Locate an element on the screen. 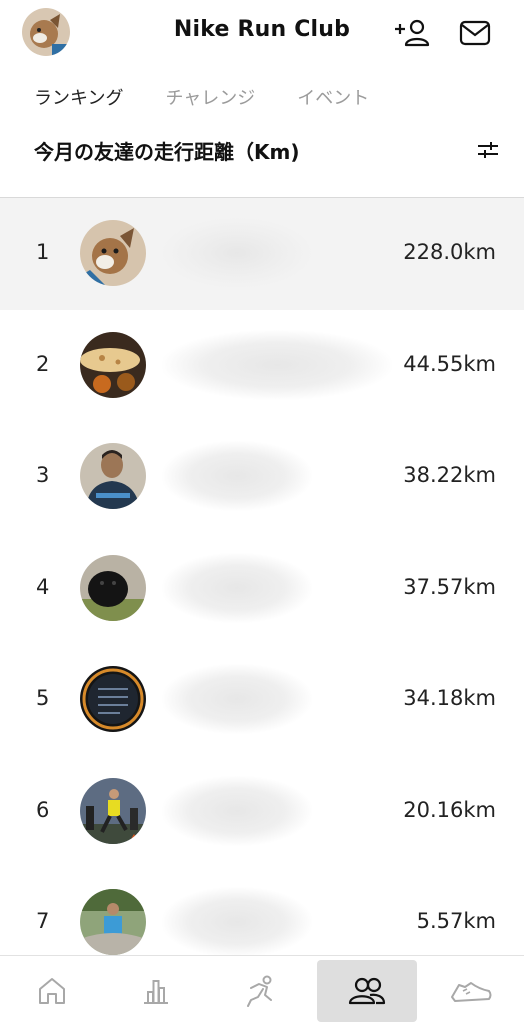 The width and height of the screenshot is (524, 1024). app-title: Nike Run Club is located at coordinates (262, 29).